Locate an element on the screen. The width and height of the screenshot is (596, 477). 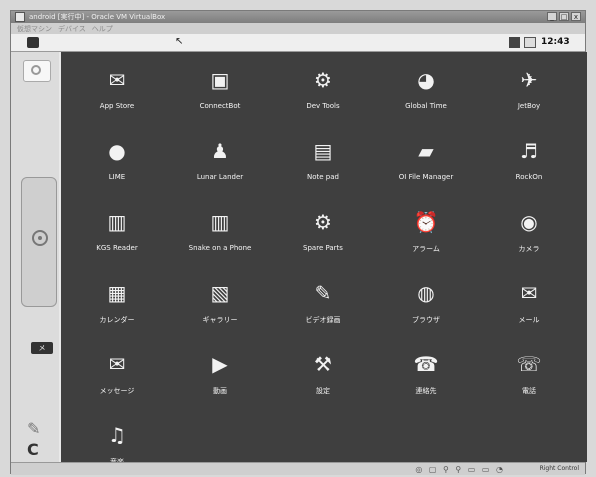
mouse-cursor-icon: ↖ is located at coordinates (179, 41).